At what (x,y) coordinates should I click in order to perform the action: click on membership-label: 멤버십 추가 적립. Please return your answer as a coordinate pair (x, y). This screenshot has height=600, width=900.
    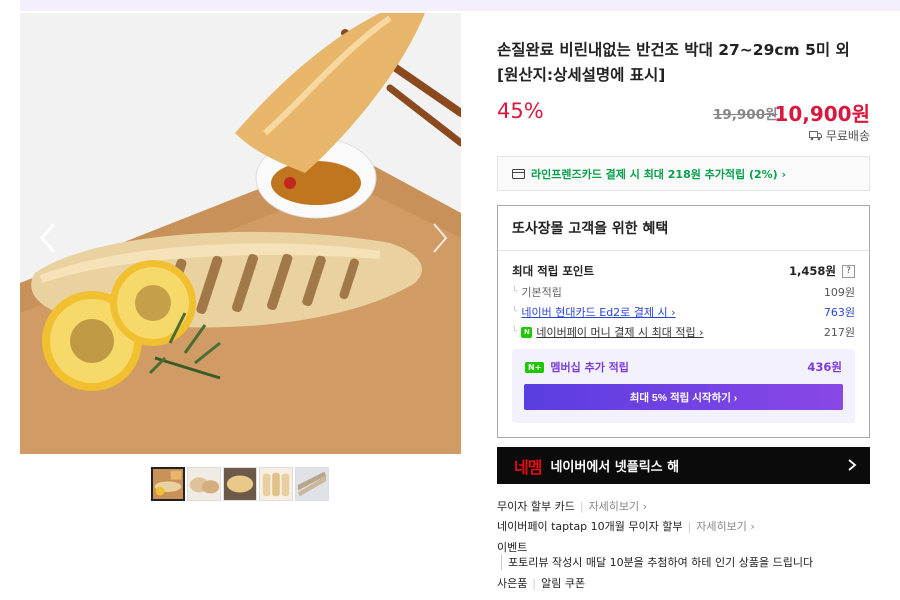
    Looking at the image, I should click on (589, 367).